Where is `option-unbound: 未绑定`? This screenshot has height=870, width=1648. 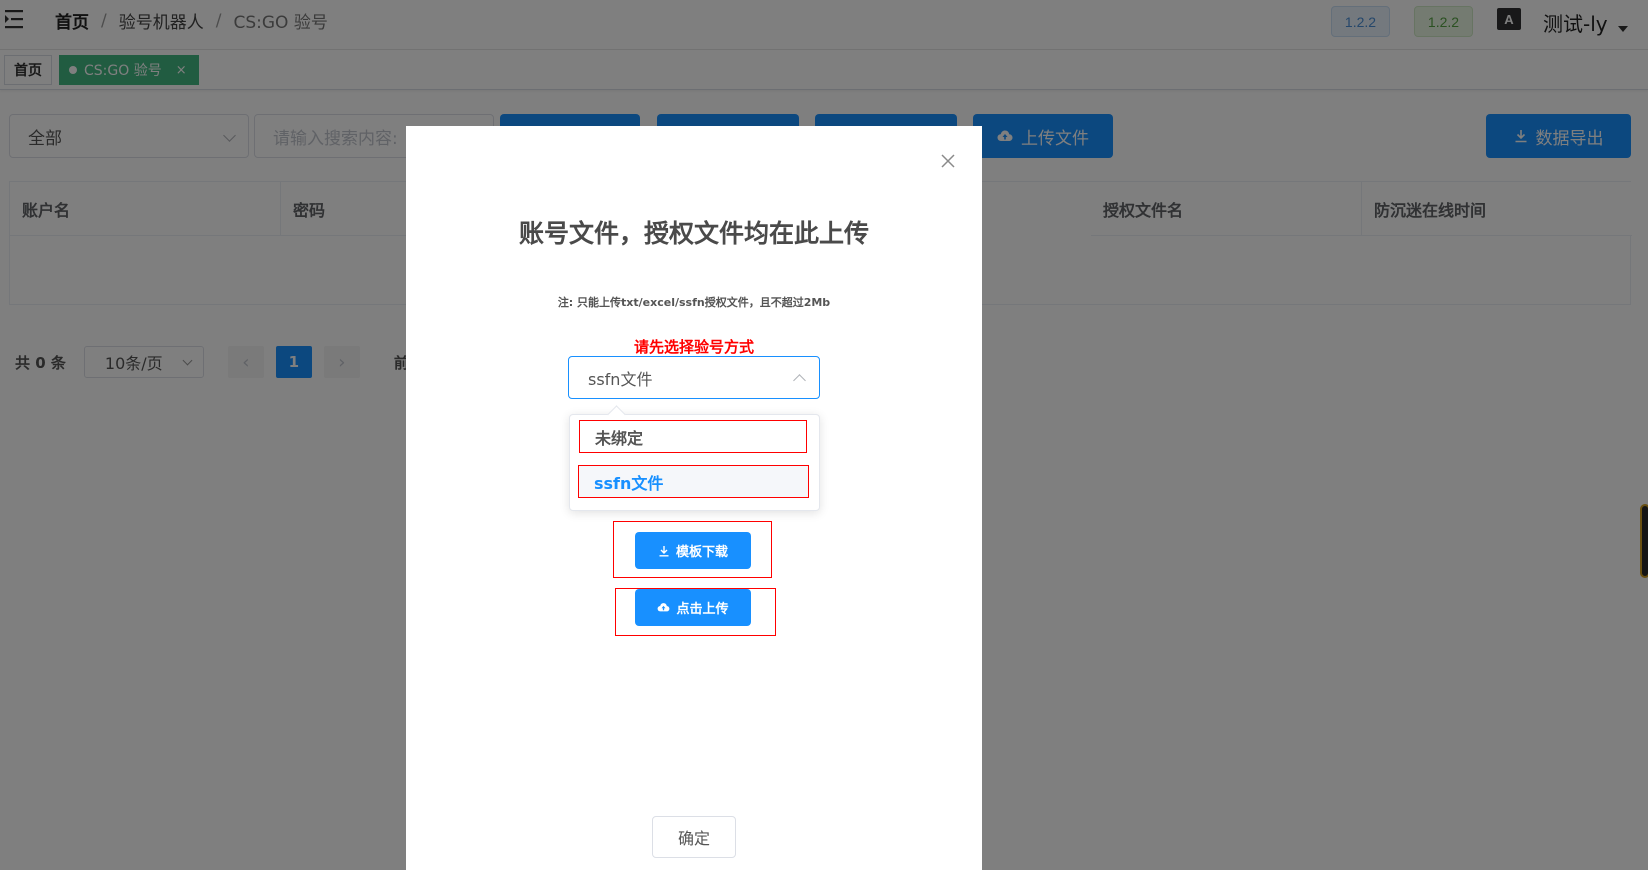
option-unbound: 未绑定 is located at coordinates (693, 436).